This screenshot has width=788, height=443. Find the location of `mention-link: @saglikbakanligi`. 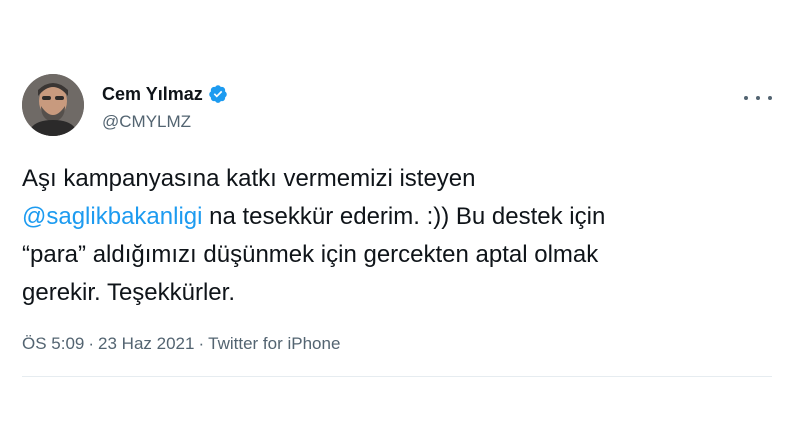

mention-link: @saglikbakanligi is located at coordinates (112, 216).